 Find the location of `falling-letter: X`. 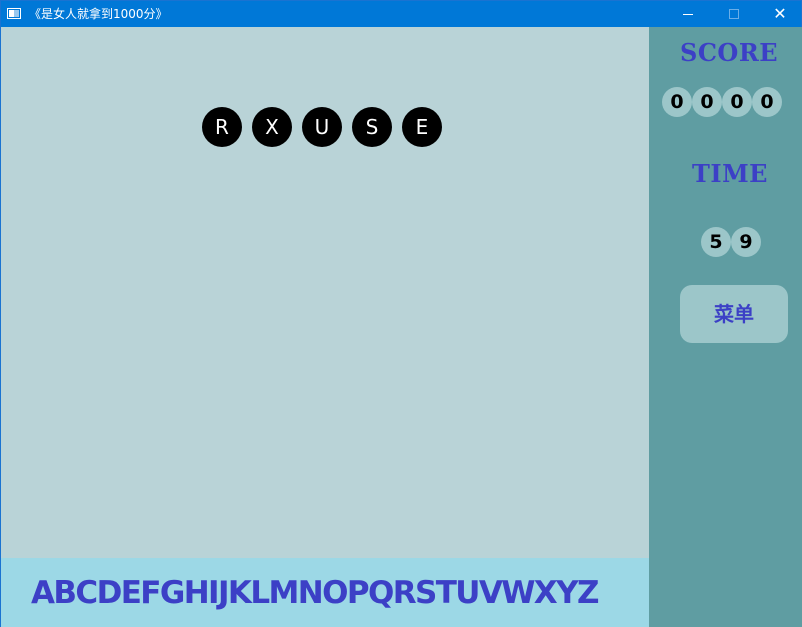

falling-letter: X is located at coordinates (272, 127).